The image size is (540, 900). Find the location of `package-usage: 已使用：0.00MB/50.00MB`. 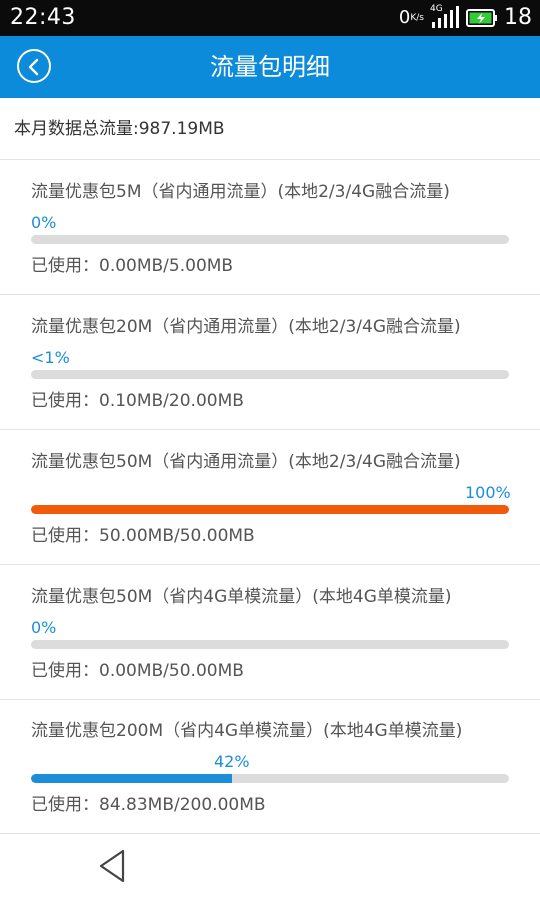

package-usage: 已使用：0.00MB/50.00MB is located at coordinates (137, 671).